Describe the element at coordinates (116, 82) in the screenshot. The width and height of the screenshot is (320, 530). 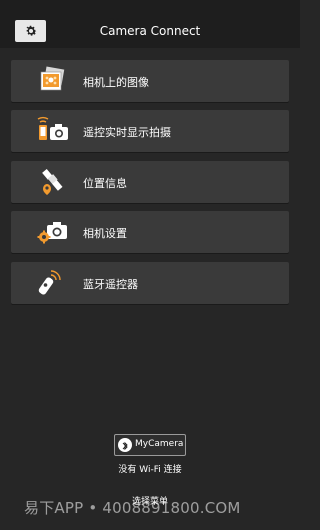
I see `menu-label: 相机上的图像` at that location.